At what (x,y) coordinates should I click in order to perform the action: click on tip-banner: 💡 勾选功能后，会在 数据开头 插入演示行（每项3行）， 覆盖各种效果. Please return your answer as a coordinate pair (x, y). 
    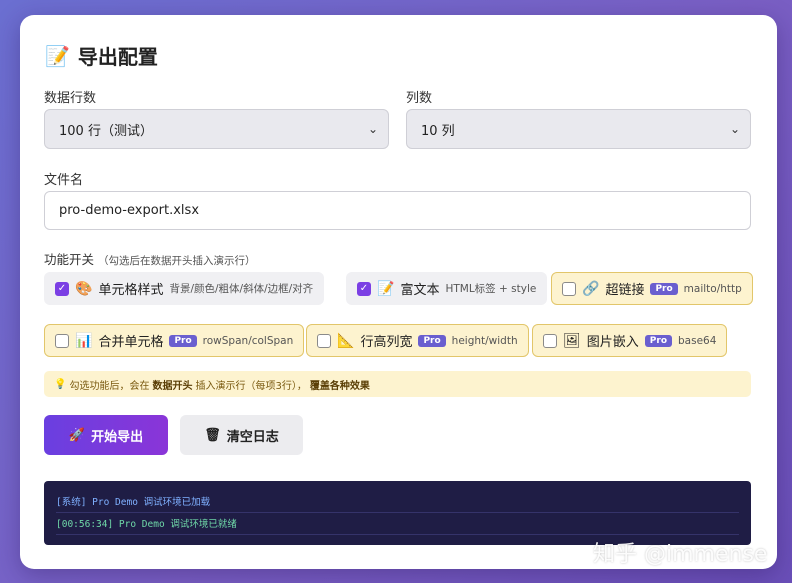
    Looking at the image, I should click on (397, 384).